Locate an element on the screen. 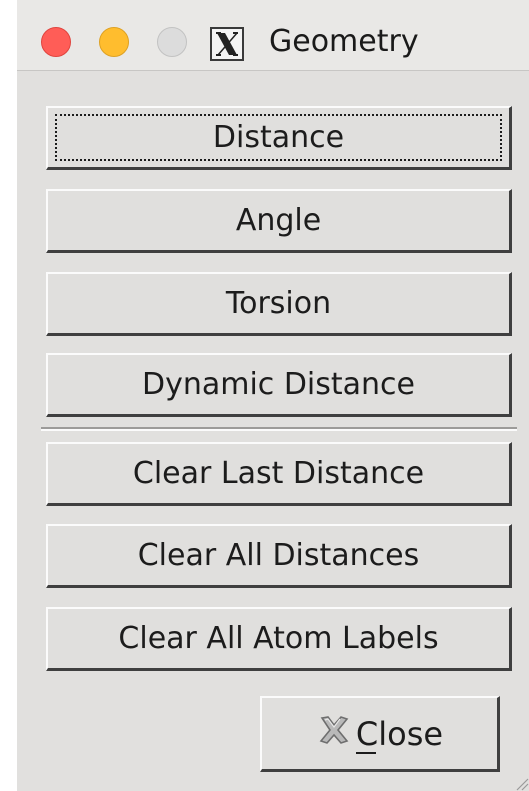 The width and height of the screenshot is (529, 791). clear-all-atom-labels-button: Clear All Atom Labels is located at coordinates (279, 639).